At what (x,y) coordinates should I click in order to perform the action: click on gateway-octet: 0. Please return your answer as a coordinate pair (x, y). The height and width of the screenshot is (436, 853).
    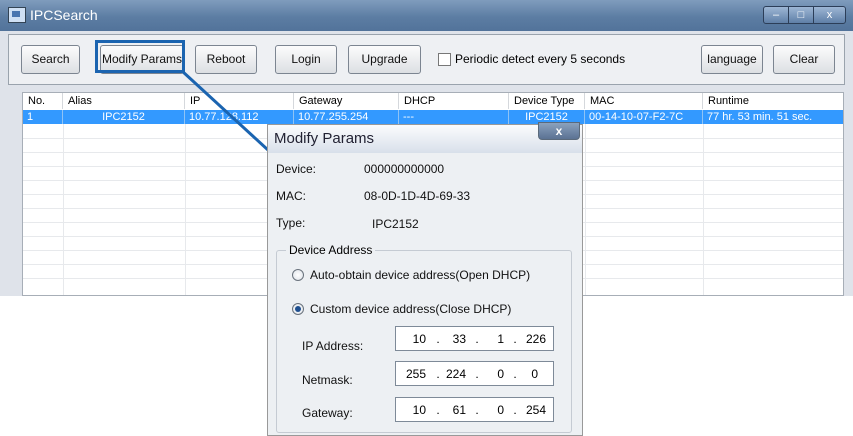
    Looking at the image, I should click on (500, 410).